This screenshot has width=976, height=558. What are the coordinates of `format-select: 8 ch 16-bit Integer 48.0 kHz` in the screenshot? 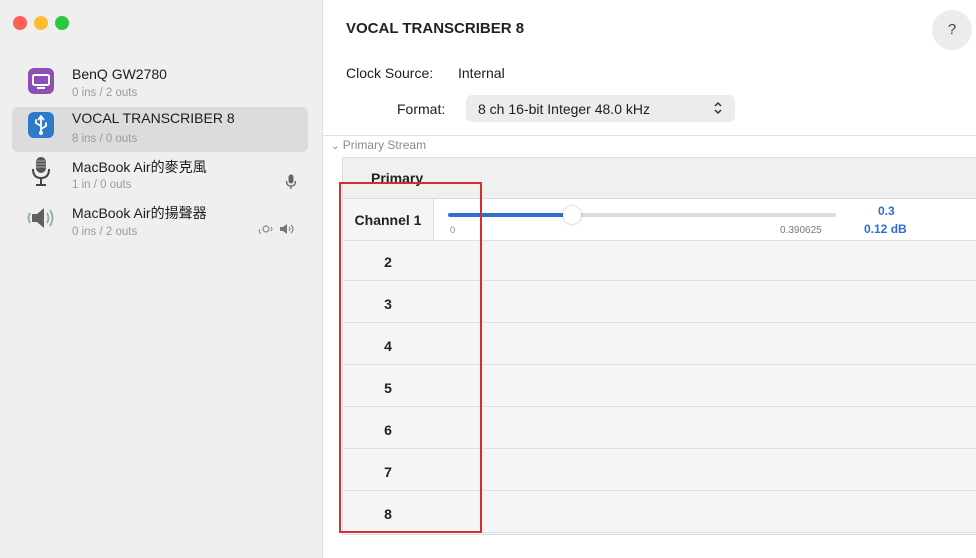 It's located at (600, 108).